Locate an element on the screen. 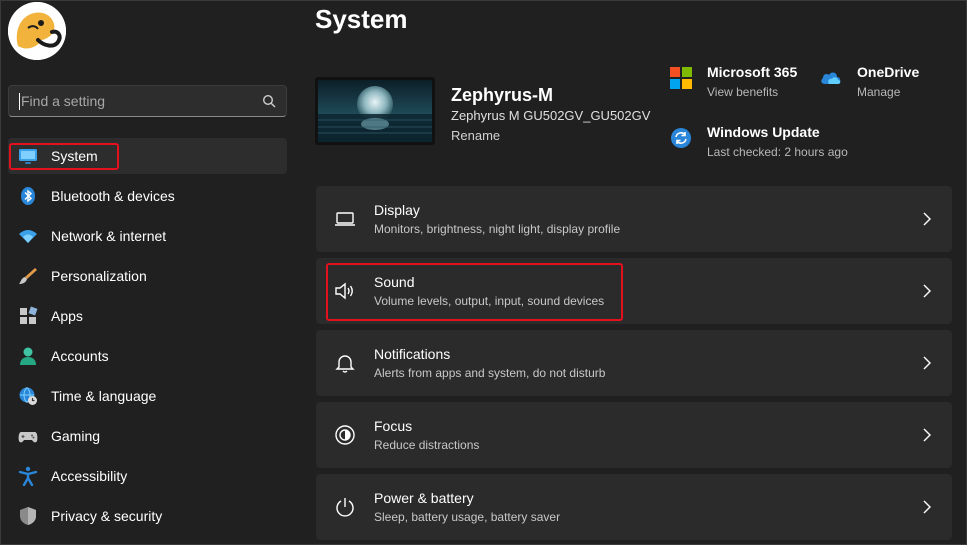 Image resolution: width=967 pixels, height=545 pixels. search-input is located at coordinates (141, 101).